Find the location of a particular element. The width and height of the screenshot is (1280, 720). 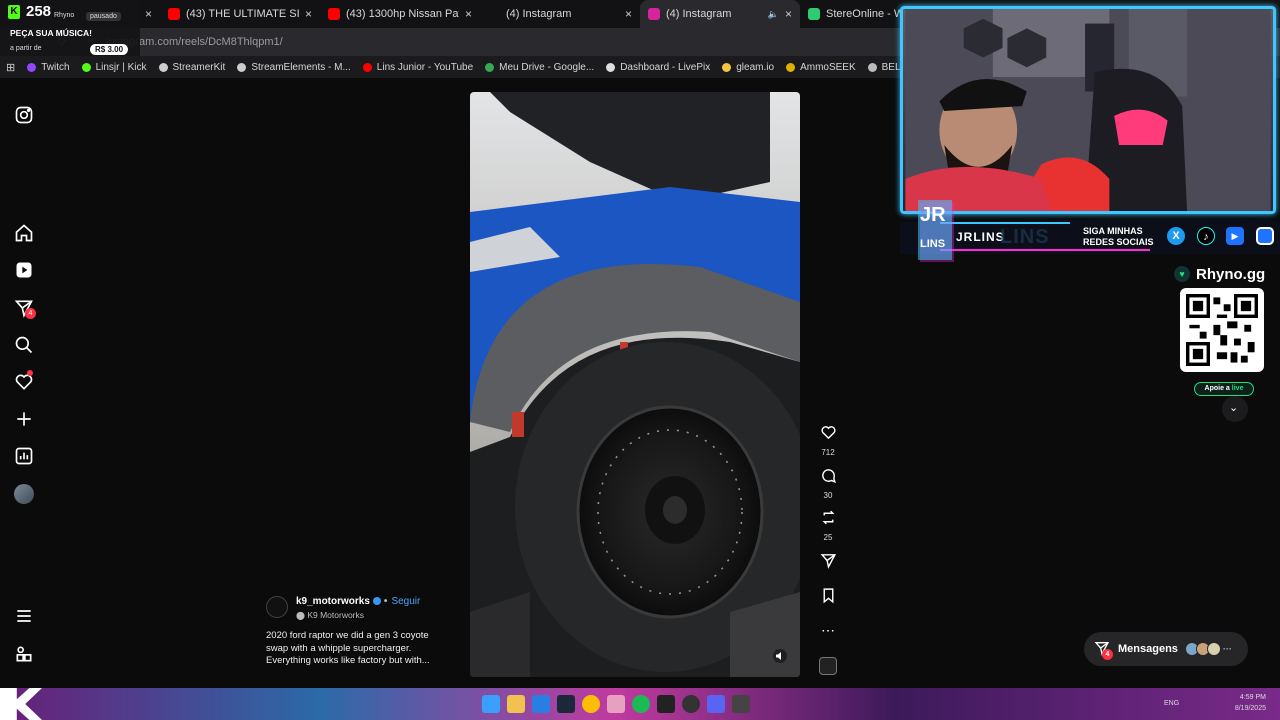

like-button: 712 is located at coordinates (828, 440).